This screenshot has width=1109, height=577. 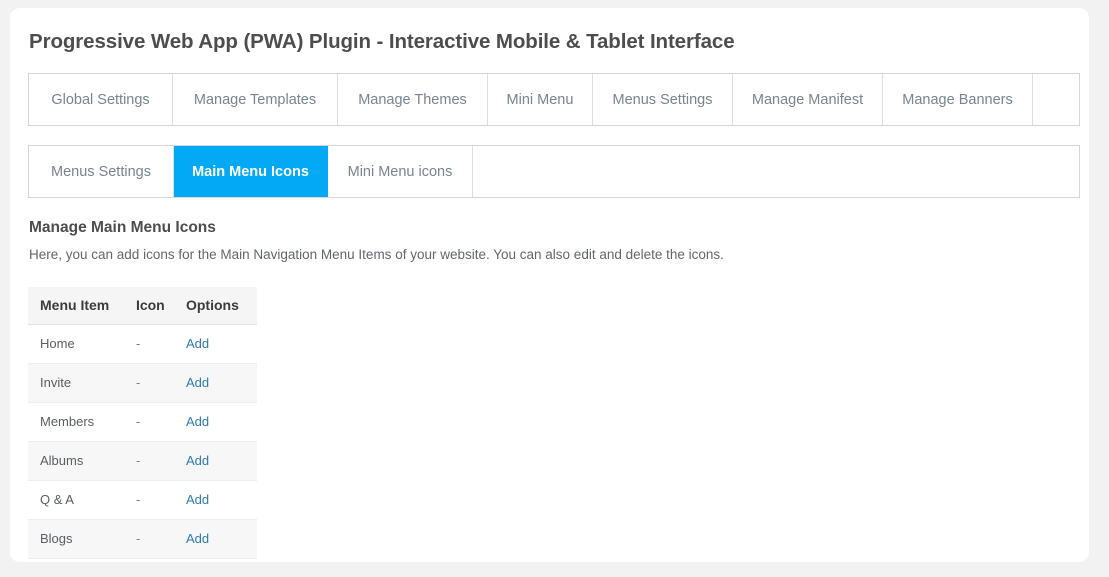 I want to click on primary-tab-filler, so click(x=1056, y=99).